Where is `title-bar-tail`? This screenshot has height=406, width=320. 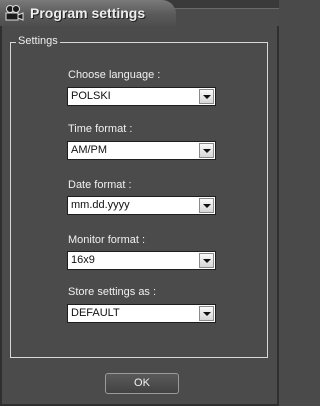 title-bar-tail is located at coordinates (224, 17).